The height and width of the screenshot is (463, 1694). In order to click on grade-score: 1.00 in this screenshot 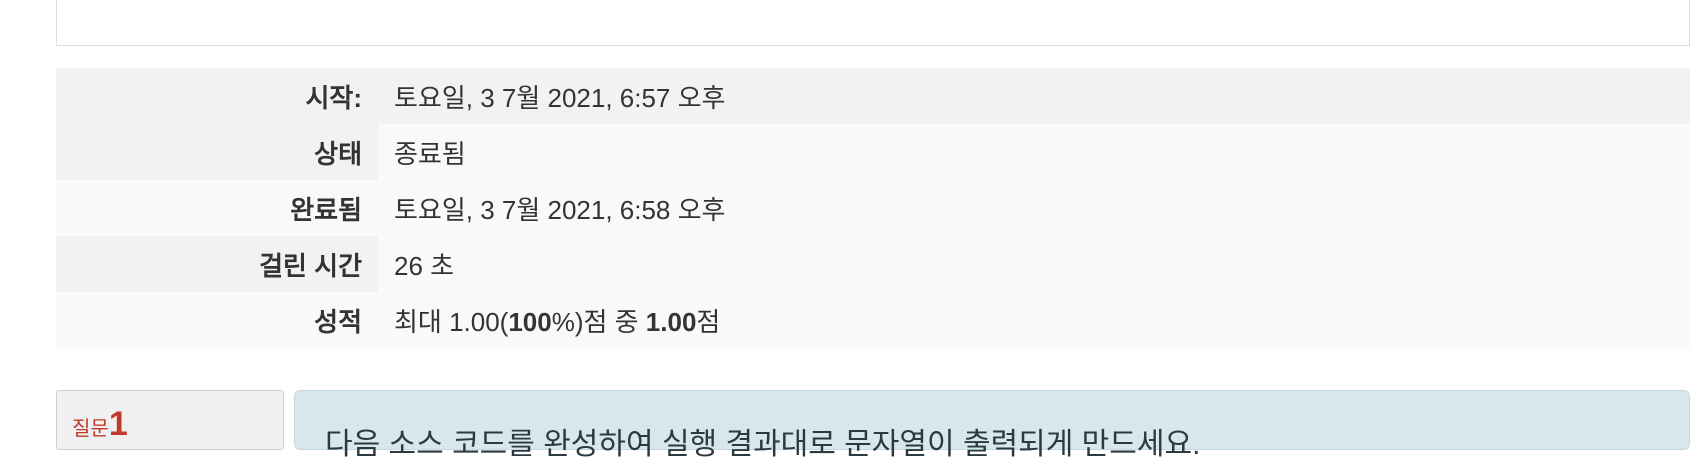, I will do `click(671, 321)`.